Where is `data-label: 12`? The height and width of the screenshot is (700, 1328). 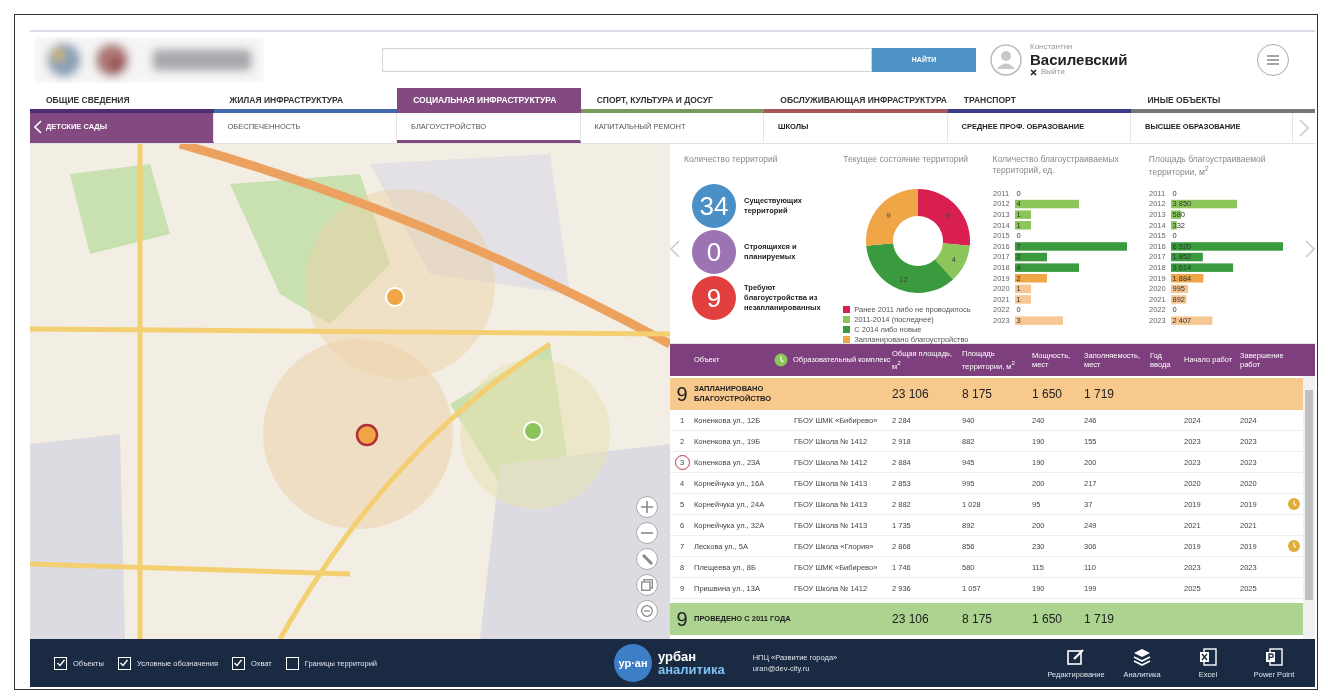
data-label: 12 is located at coordinates (904, 280).